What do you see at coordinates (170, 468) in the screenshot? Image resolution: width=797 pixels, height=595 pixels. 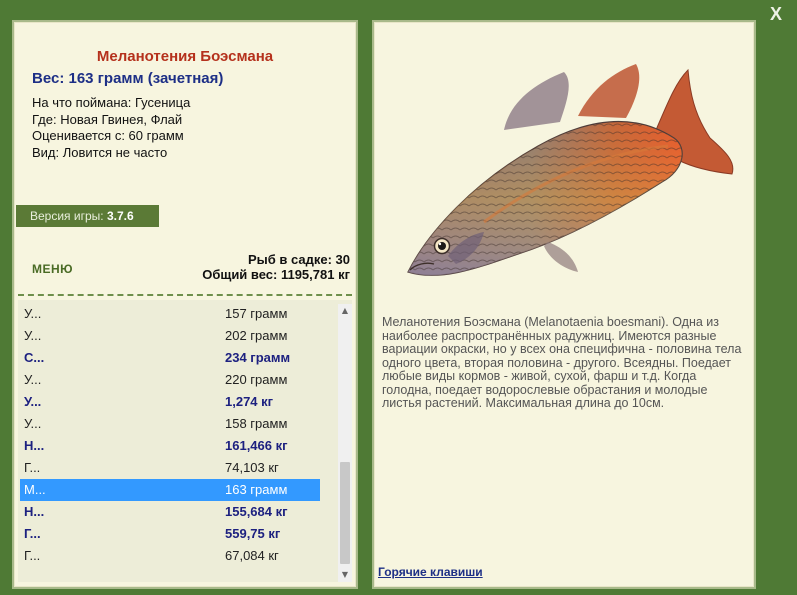 I see `list-item: Г... 74,103 кг` at bounding box center [170, 468].